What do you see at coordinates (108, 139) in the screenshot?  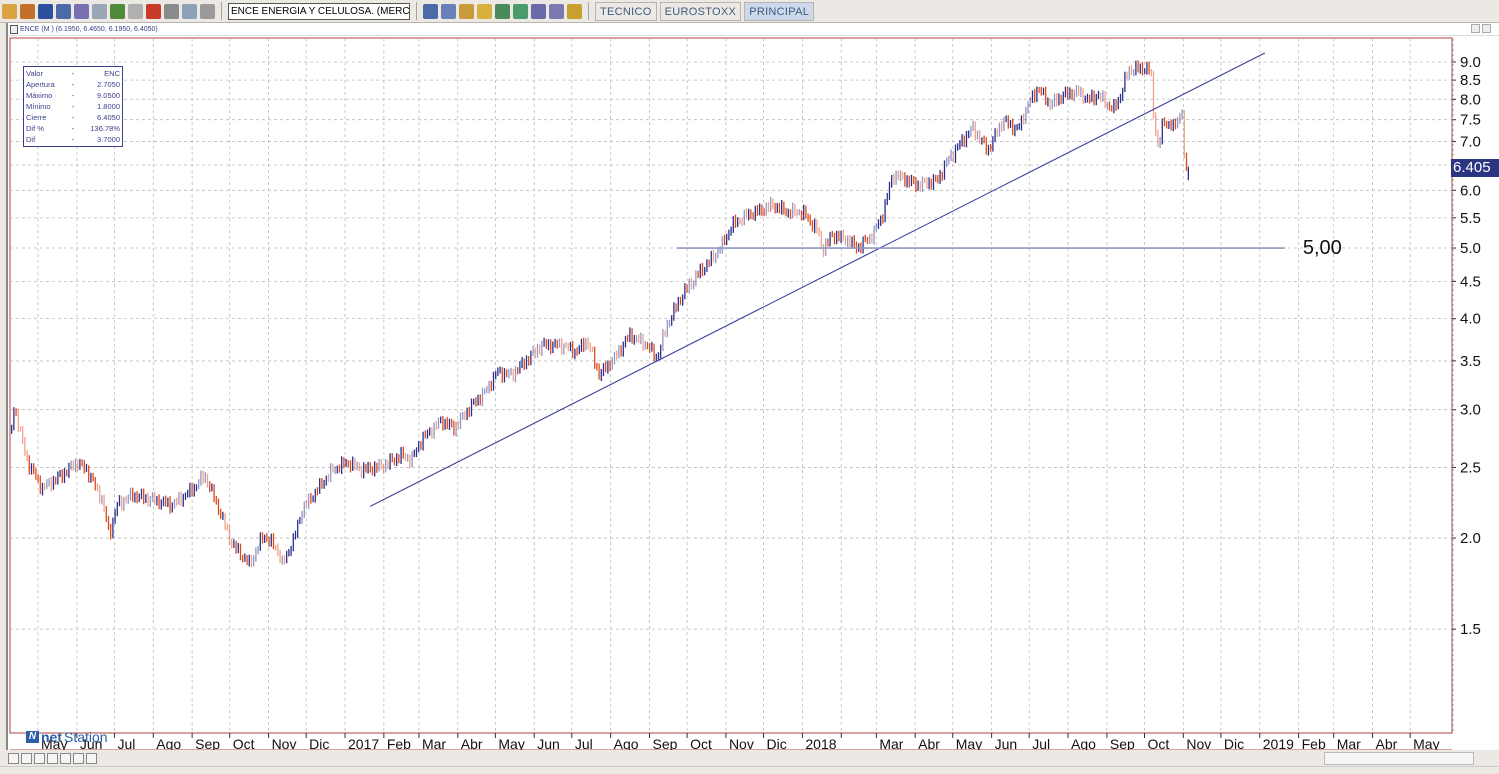 I see `info-value: 3.7000` at bounding box center [108, 139].